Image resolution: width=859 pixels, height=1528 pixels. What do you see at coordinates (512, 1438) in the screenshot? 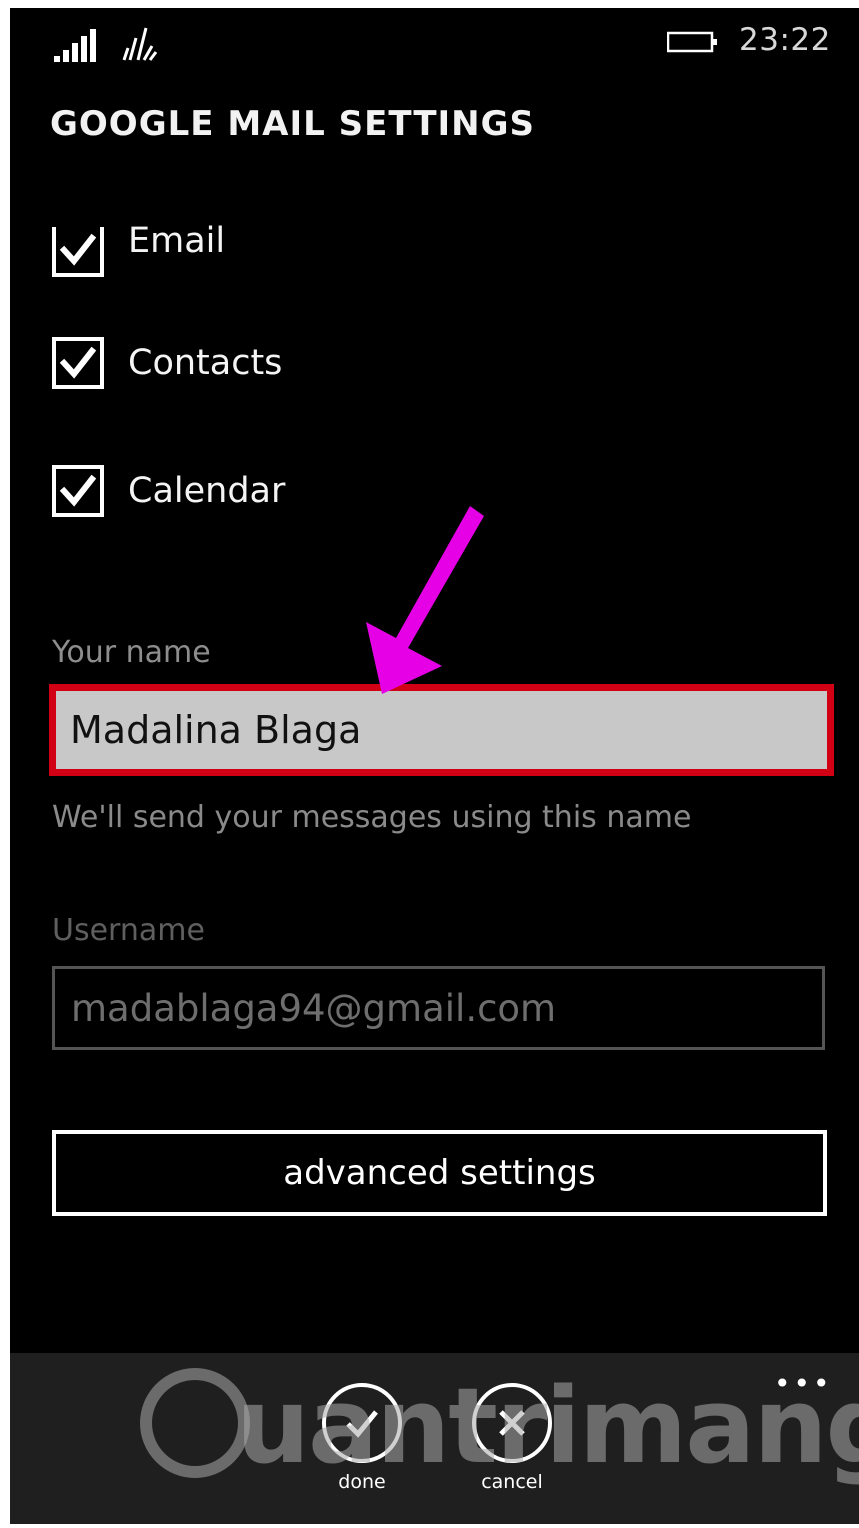
I see `cancel-button: cancel` at bounding box center [512, 1438].